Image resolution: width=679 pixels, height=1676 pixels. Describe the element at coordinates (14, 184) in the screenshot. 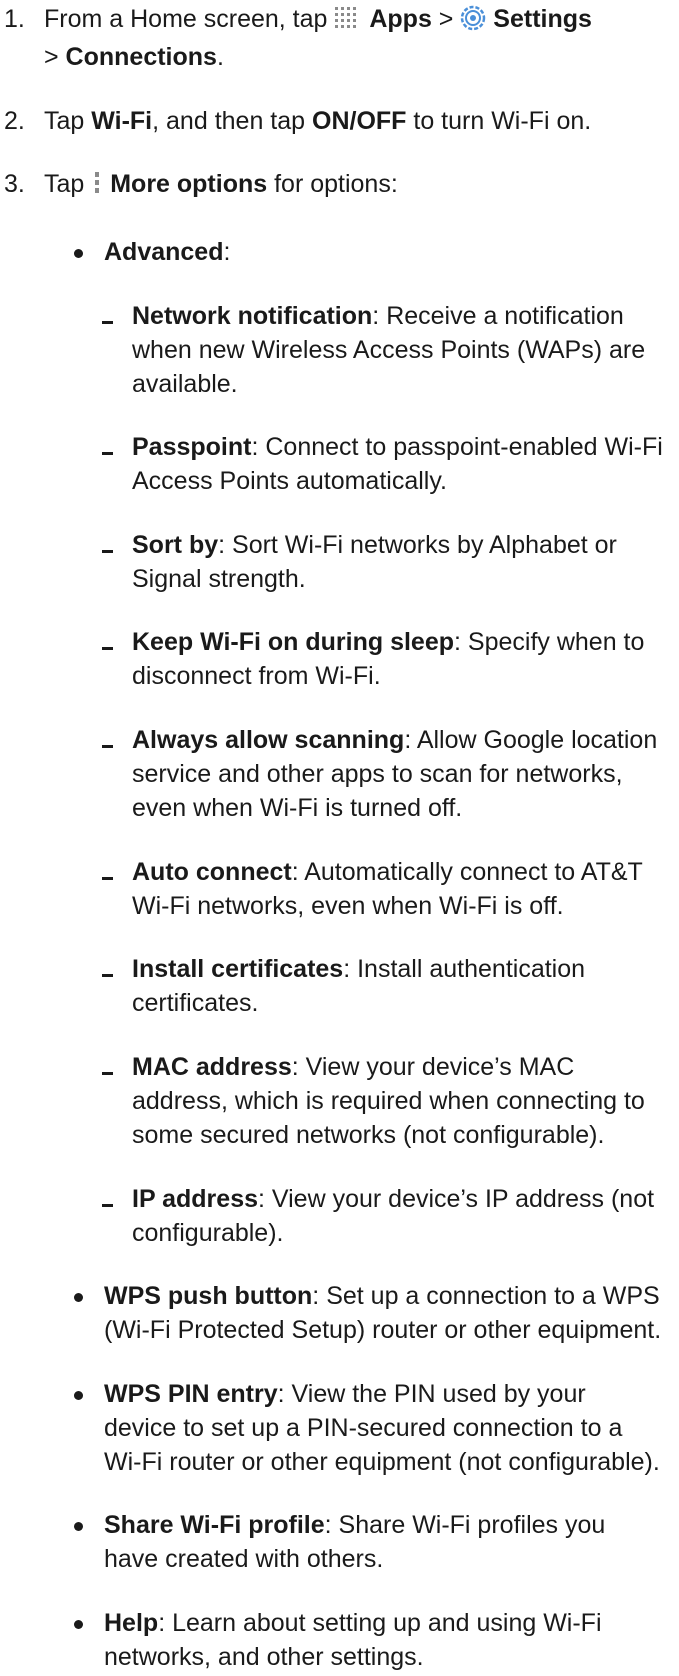

I see `step-number: 3.` at that location.